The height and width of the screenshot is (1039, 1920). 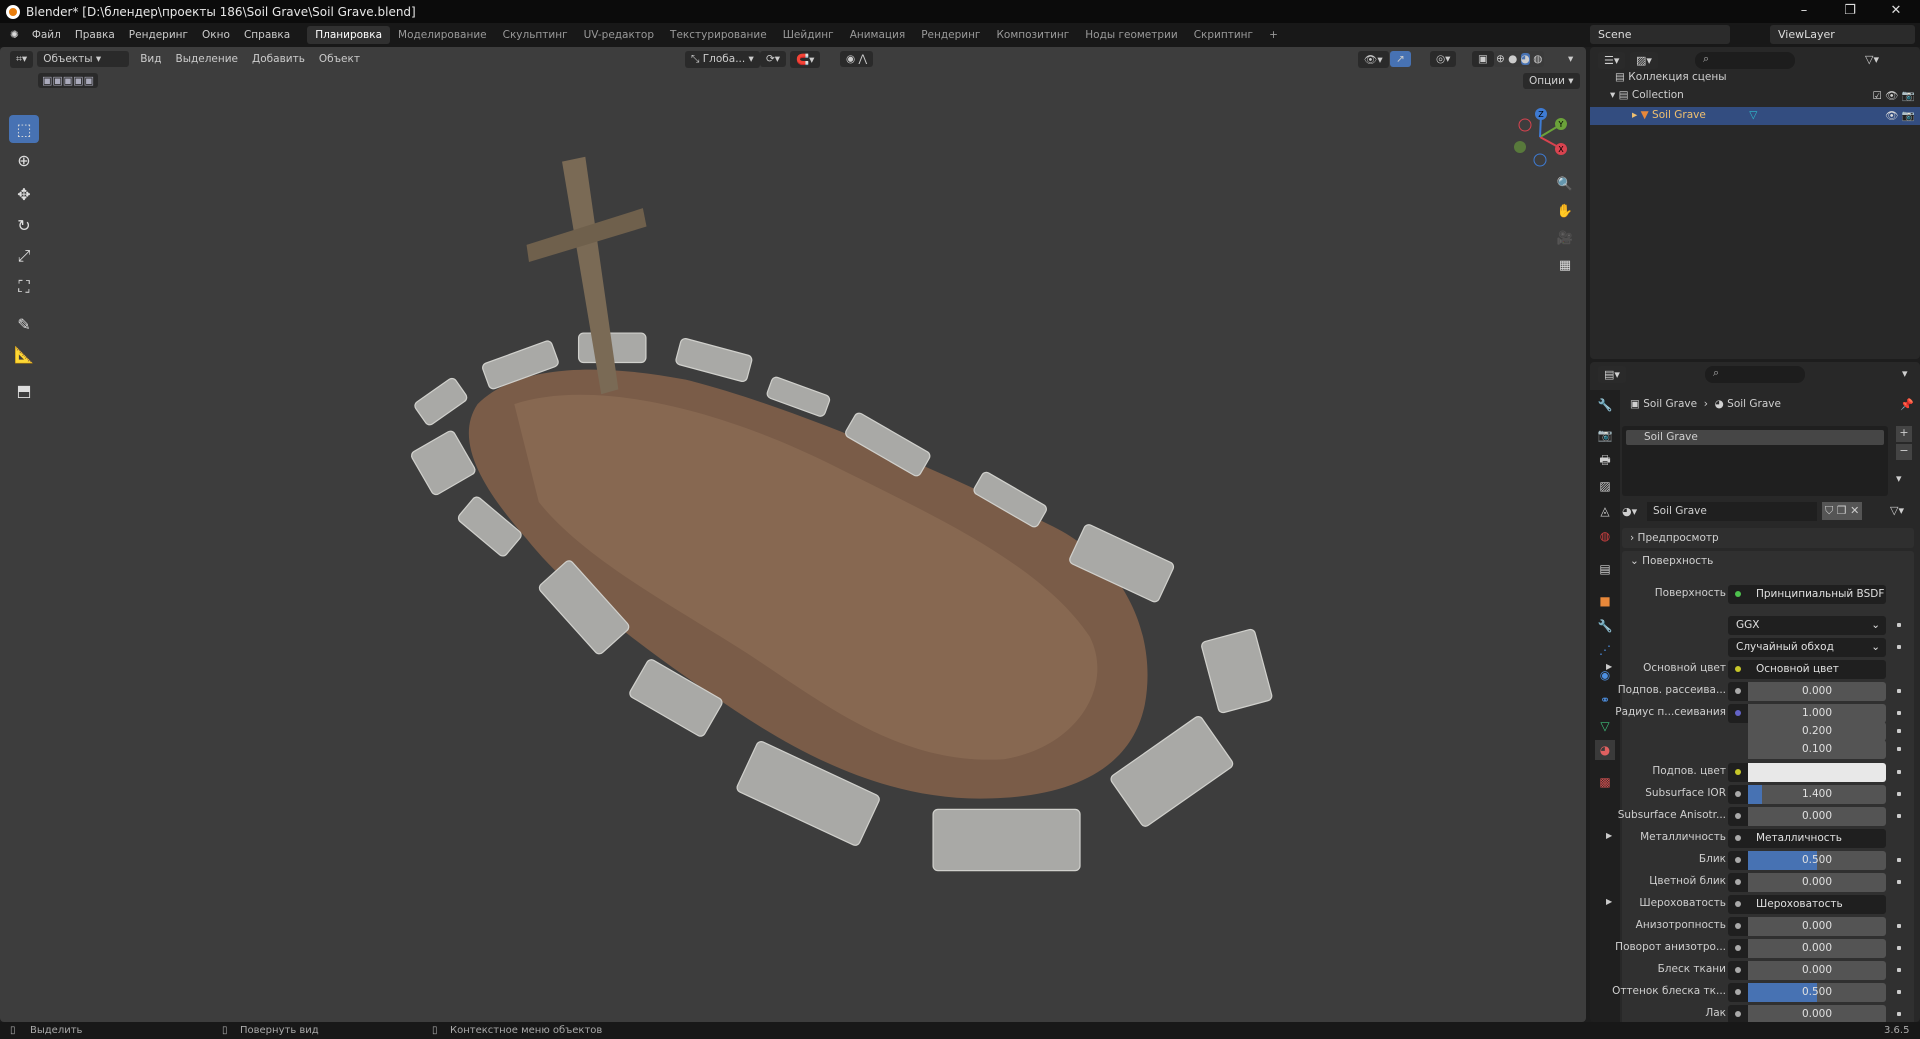 What do you see at coordinates (1644, 60) in the screenshot?
I see `outliner-filter-type-icon: ▨▾` at bounding box center [1644, 60].